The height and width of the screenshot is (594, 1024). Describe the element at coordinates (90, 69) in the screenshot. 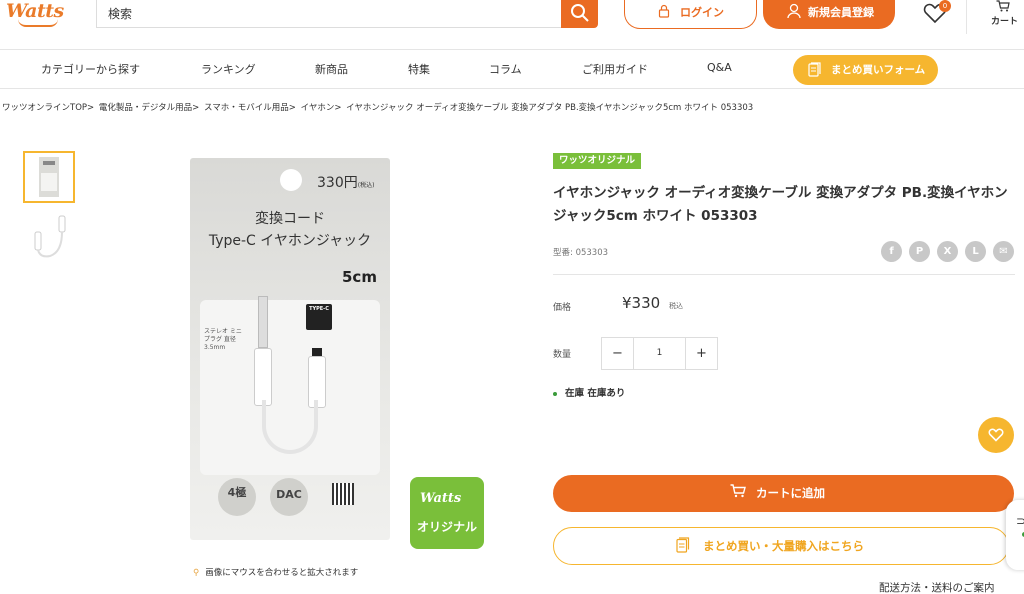

I see `nav-item-category: カテゴリーから探す` at that location.